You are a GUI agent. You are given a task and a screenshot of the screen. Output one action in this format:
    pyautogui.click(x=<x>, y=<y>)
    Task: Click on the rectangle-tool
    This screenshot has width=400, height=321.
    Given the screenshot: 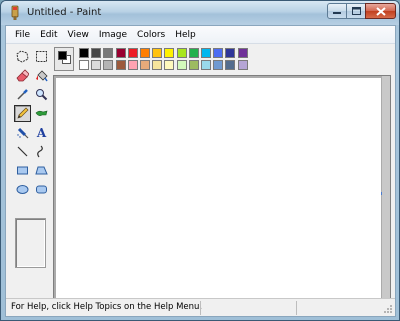 What is the action you would take?
    pyautogui.click(x=22, y=170)
    